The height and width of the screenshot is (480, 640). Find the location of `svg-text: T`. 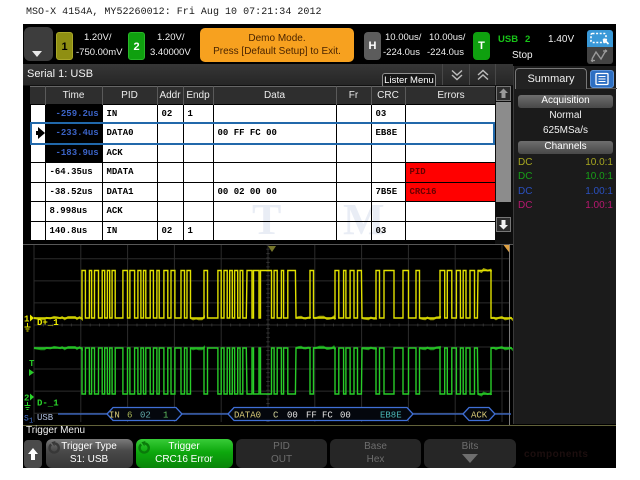

svg-text: T is located at coordinates (32, 364).